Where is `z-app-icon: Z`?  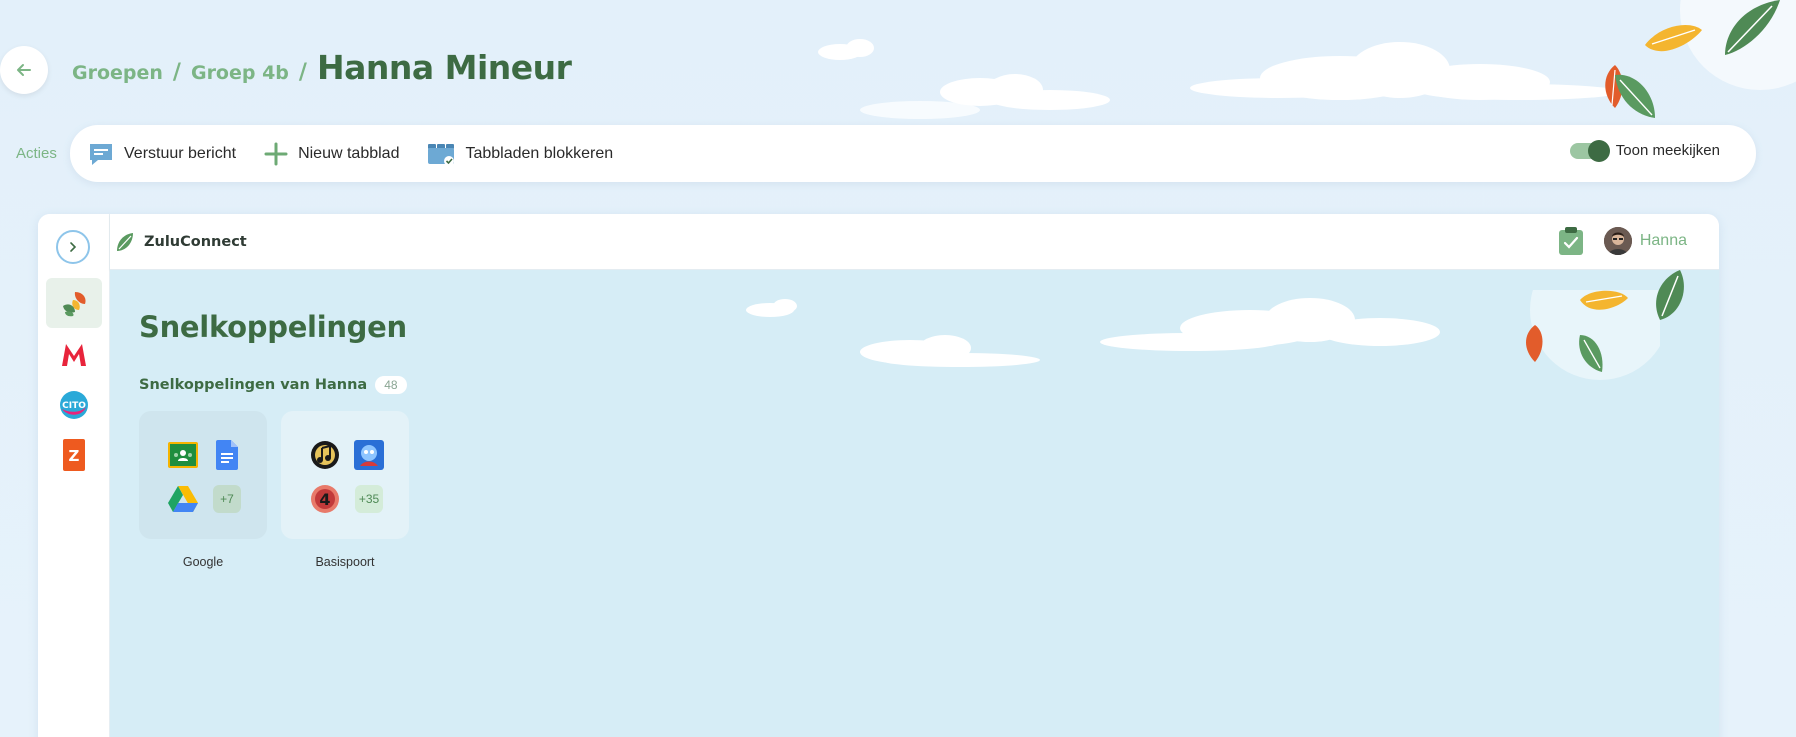
z-app-icon: Z is located at coordinates (74, 455).